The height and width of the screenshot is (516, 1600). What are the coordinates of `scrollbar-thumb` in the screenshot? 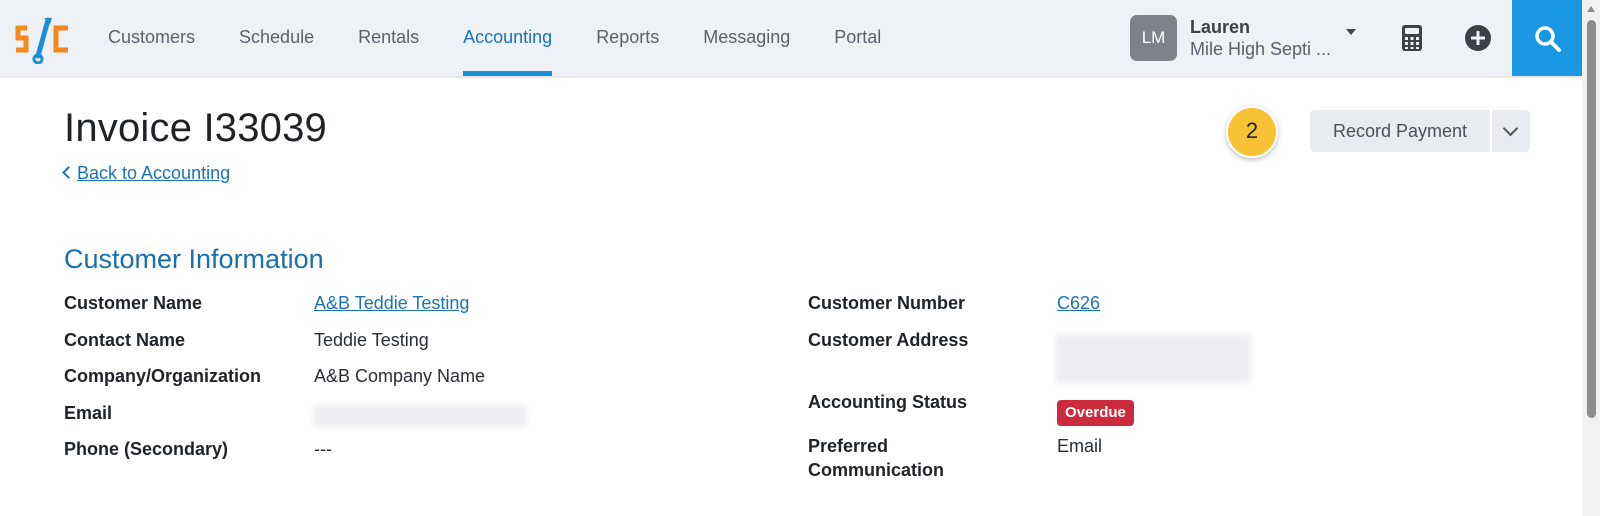 It's located at (1591, 219).